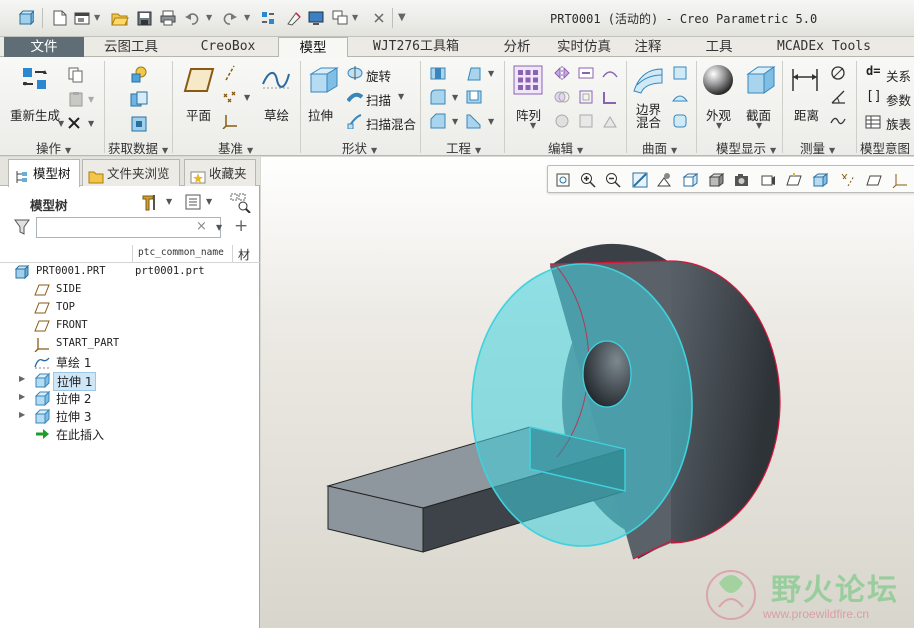 This screenshot has width=914, height=628. I want to click on datum-axis-icon, so click(230, 73).